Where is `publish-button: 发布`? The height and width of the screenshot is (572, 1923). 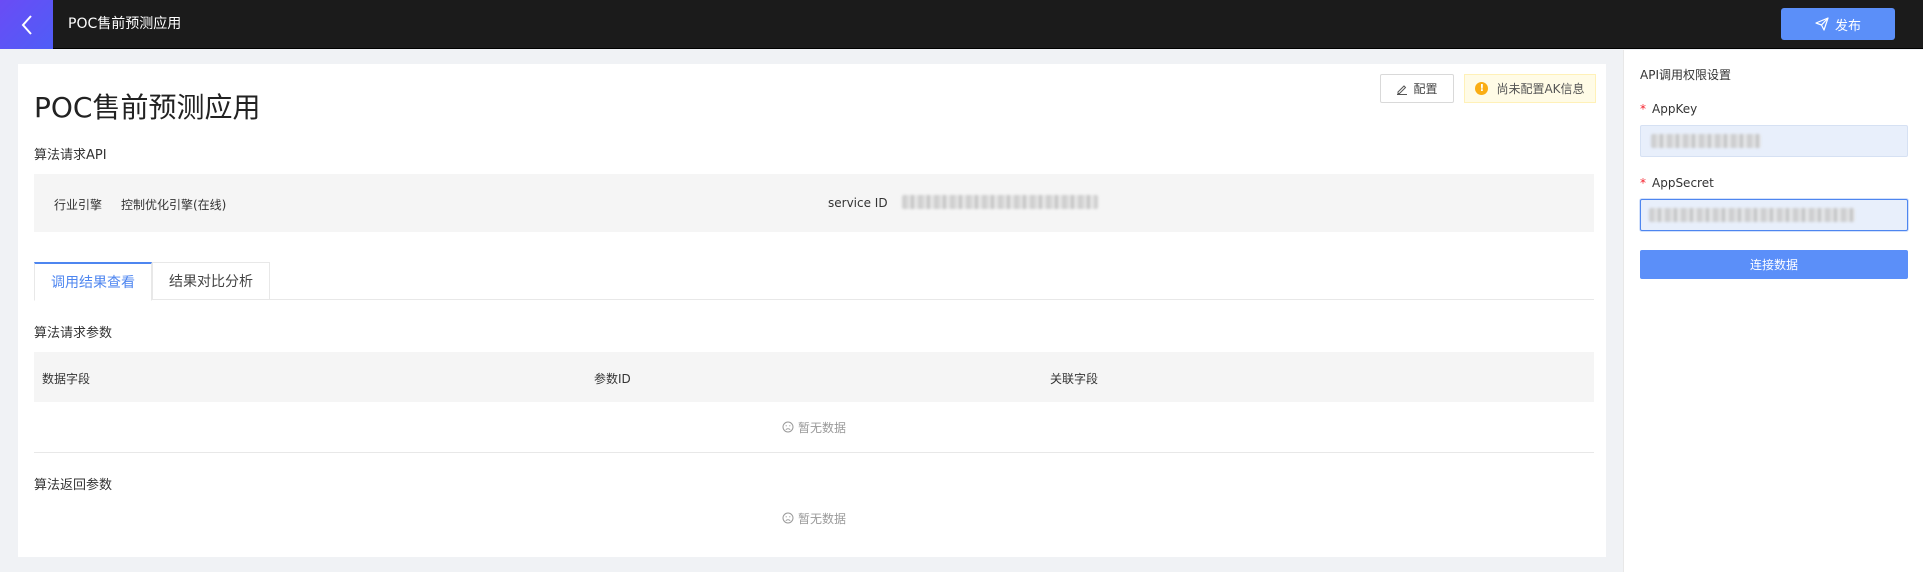 publish-button: 发布 is located at coordinates (1838, 24).